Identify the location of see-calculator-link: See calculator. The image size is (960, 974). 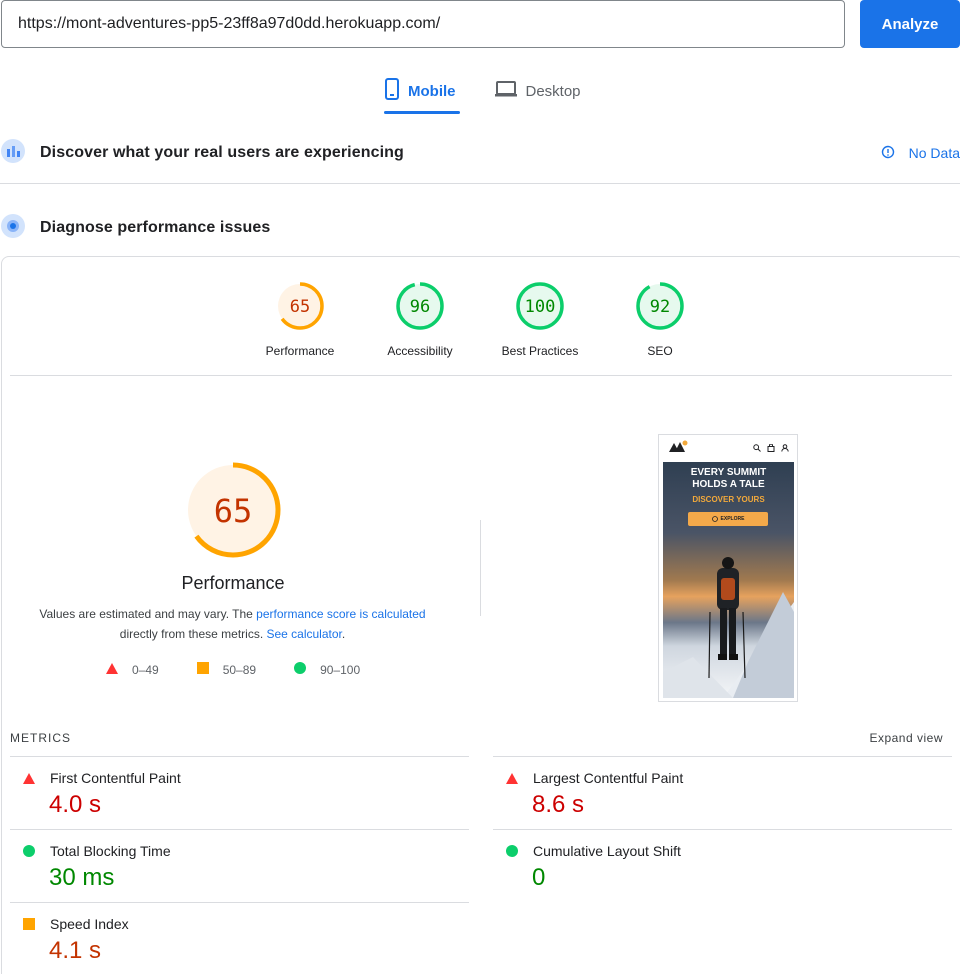
(303, 634).